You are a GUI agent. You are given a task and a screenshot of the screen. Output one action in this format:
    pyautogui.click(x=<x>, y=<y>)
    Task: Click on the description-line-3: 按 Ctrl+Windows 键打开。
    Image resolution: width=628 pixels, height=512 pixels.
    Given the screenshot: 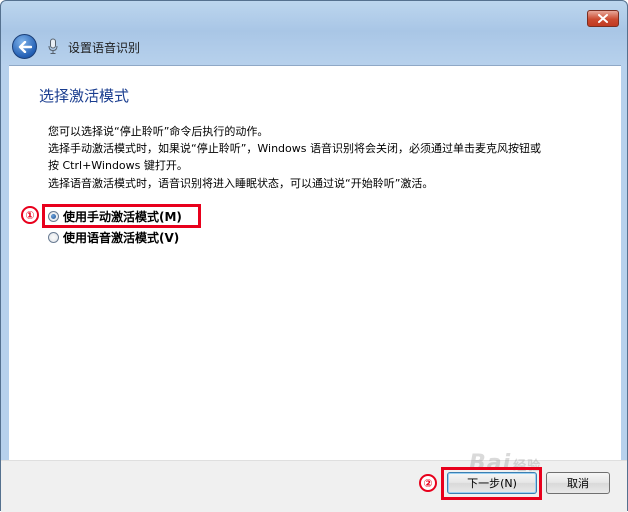 What is the action you would take?
    pyautogui.click(x=118, y=165)
    